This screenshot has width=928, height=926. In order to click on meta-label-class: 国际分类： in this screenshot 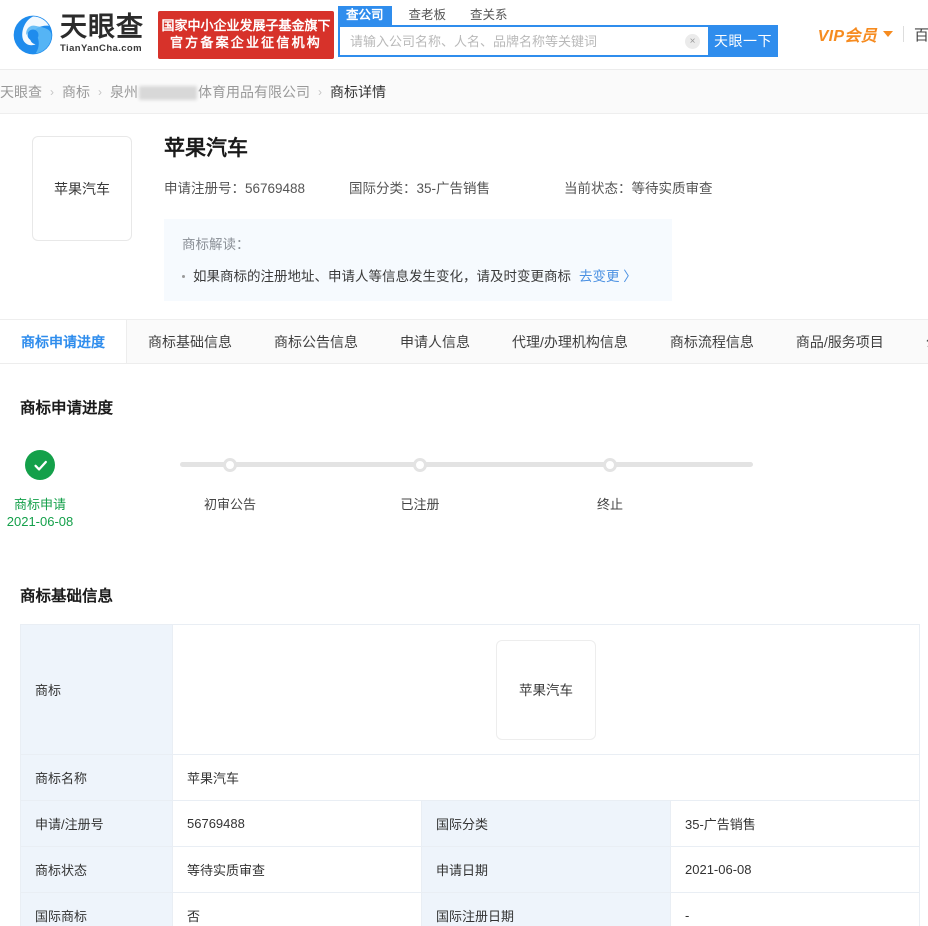, I will do `click(383, 188)`.